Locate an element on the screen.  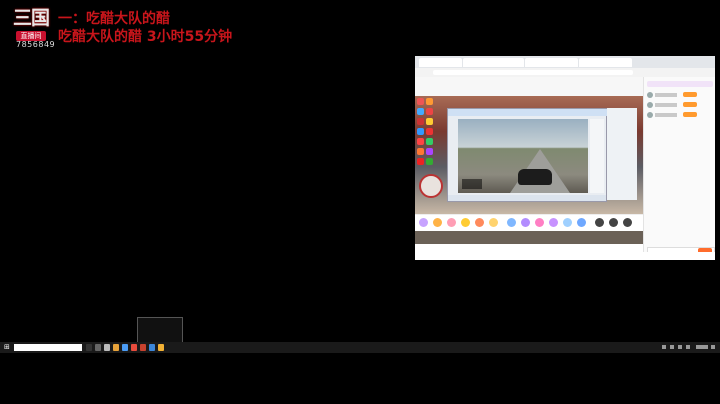
chat-header is located at coordinates (680, 84).